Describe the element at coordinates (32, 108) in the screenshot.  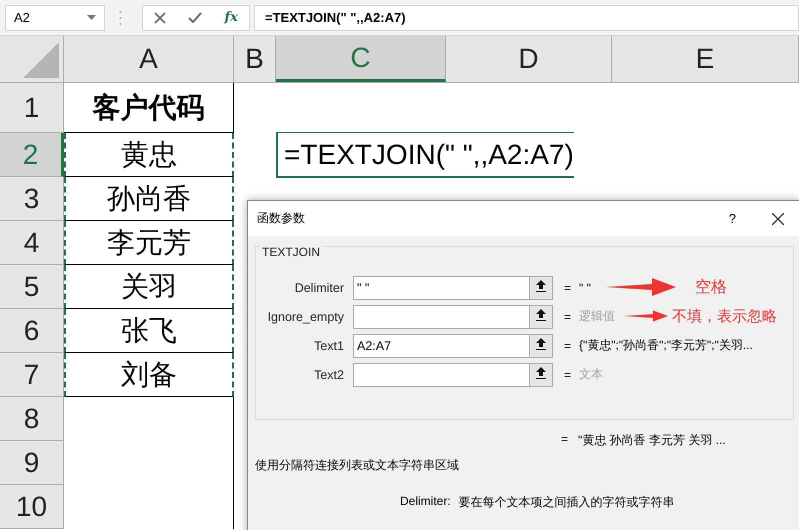
I see `row-header: 1` at that location.